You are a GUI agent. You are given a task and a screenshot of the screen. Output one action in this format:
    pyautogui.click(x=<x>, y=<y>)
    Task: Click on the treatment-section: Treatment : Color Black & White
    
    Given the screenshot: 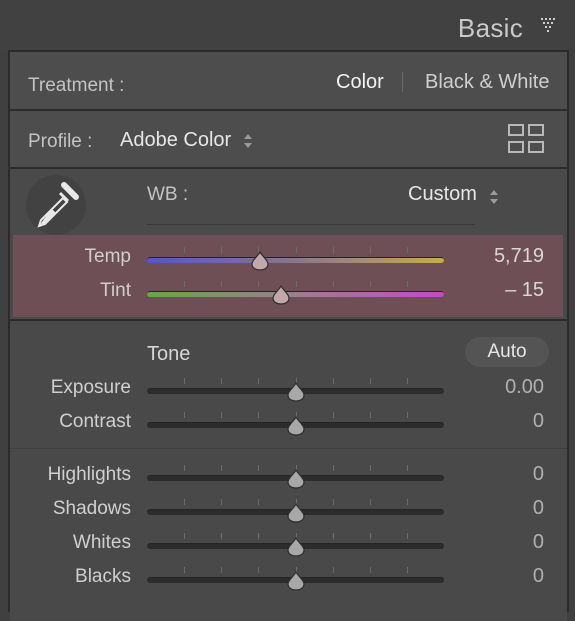 What is the action you would take?
    pyautogui.click(x=288, y=81)
    